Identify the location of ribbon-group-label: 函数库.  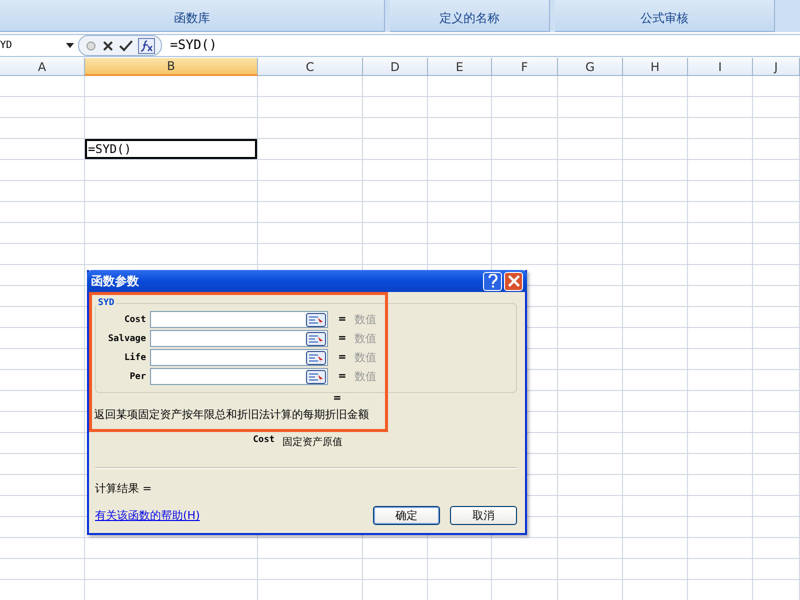
(192, 18).